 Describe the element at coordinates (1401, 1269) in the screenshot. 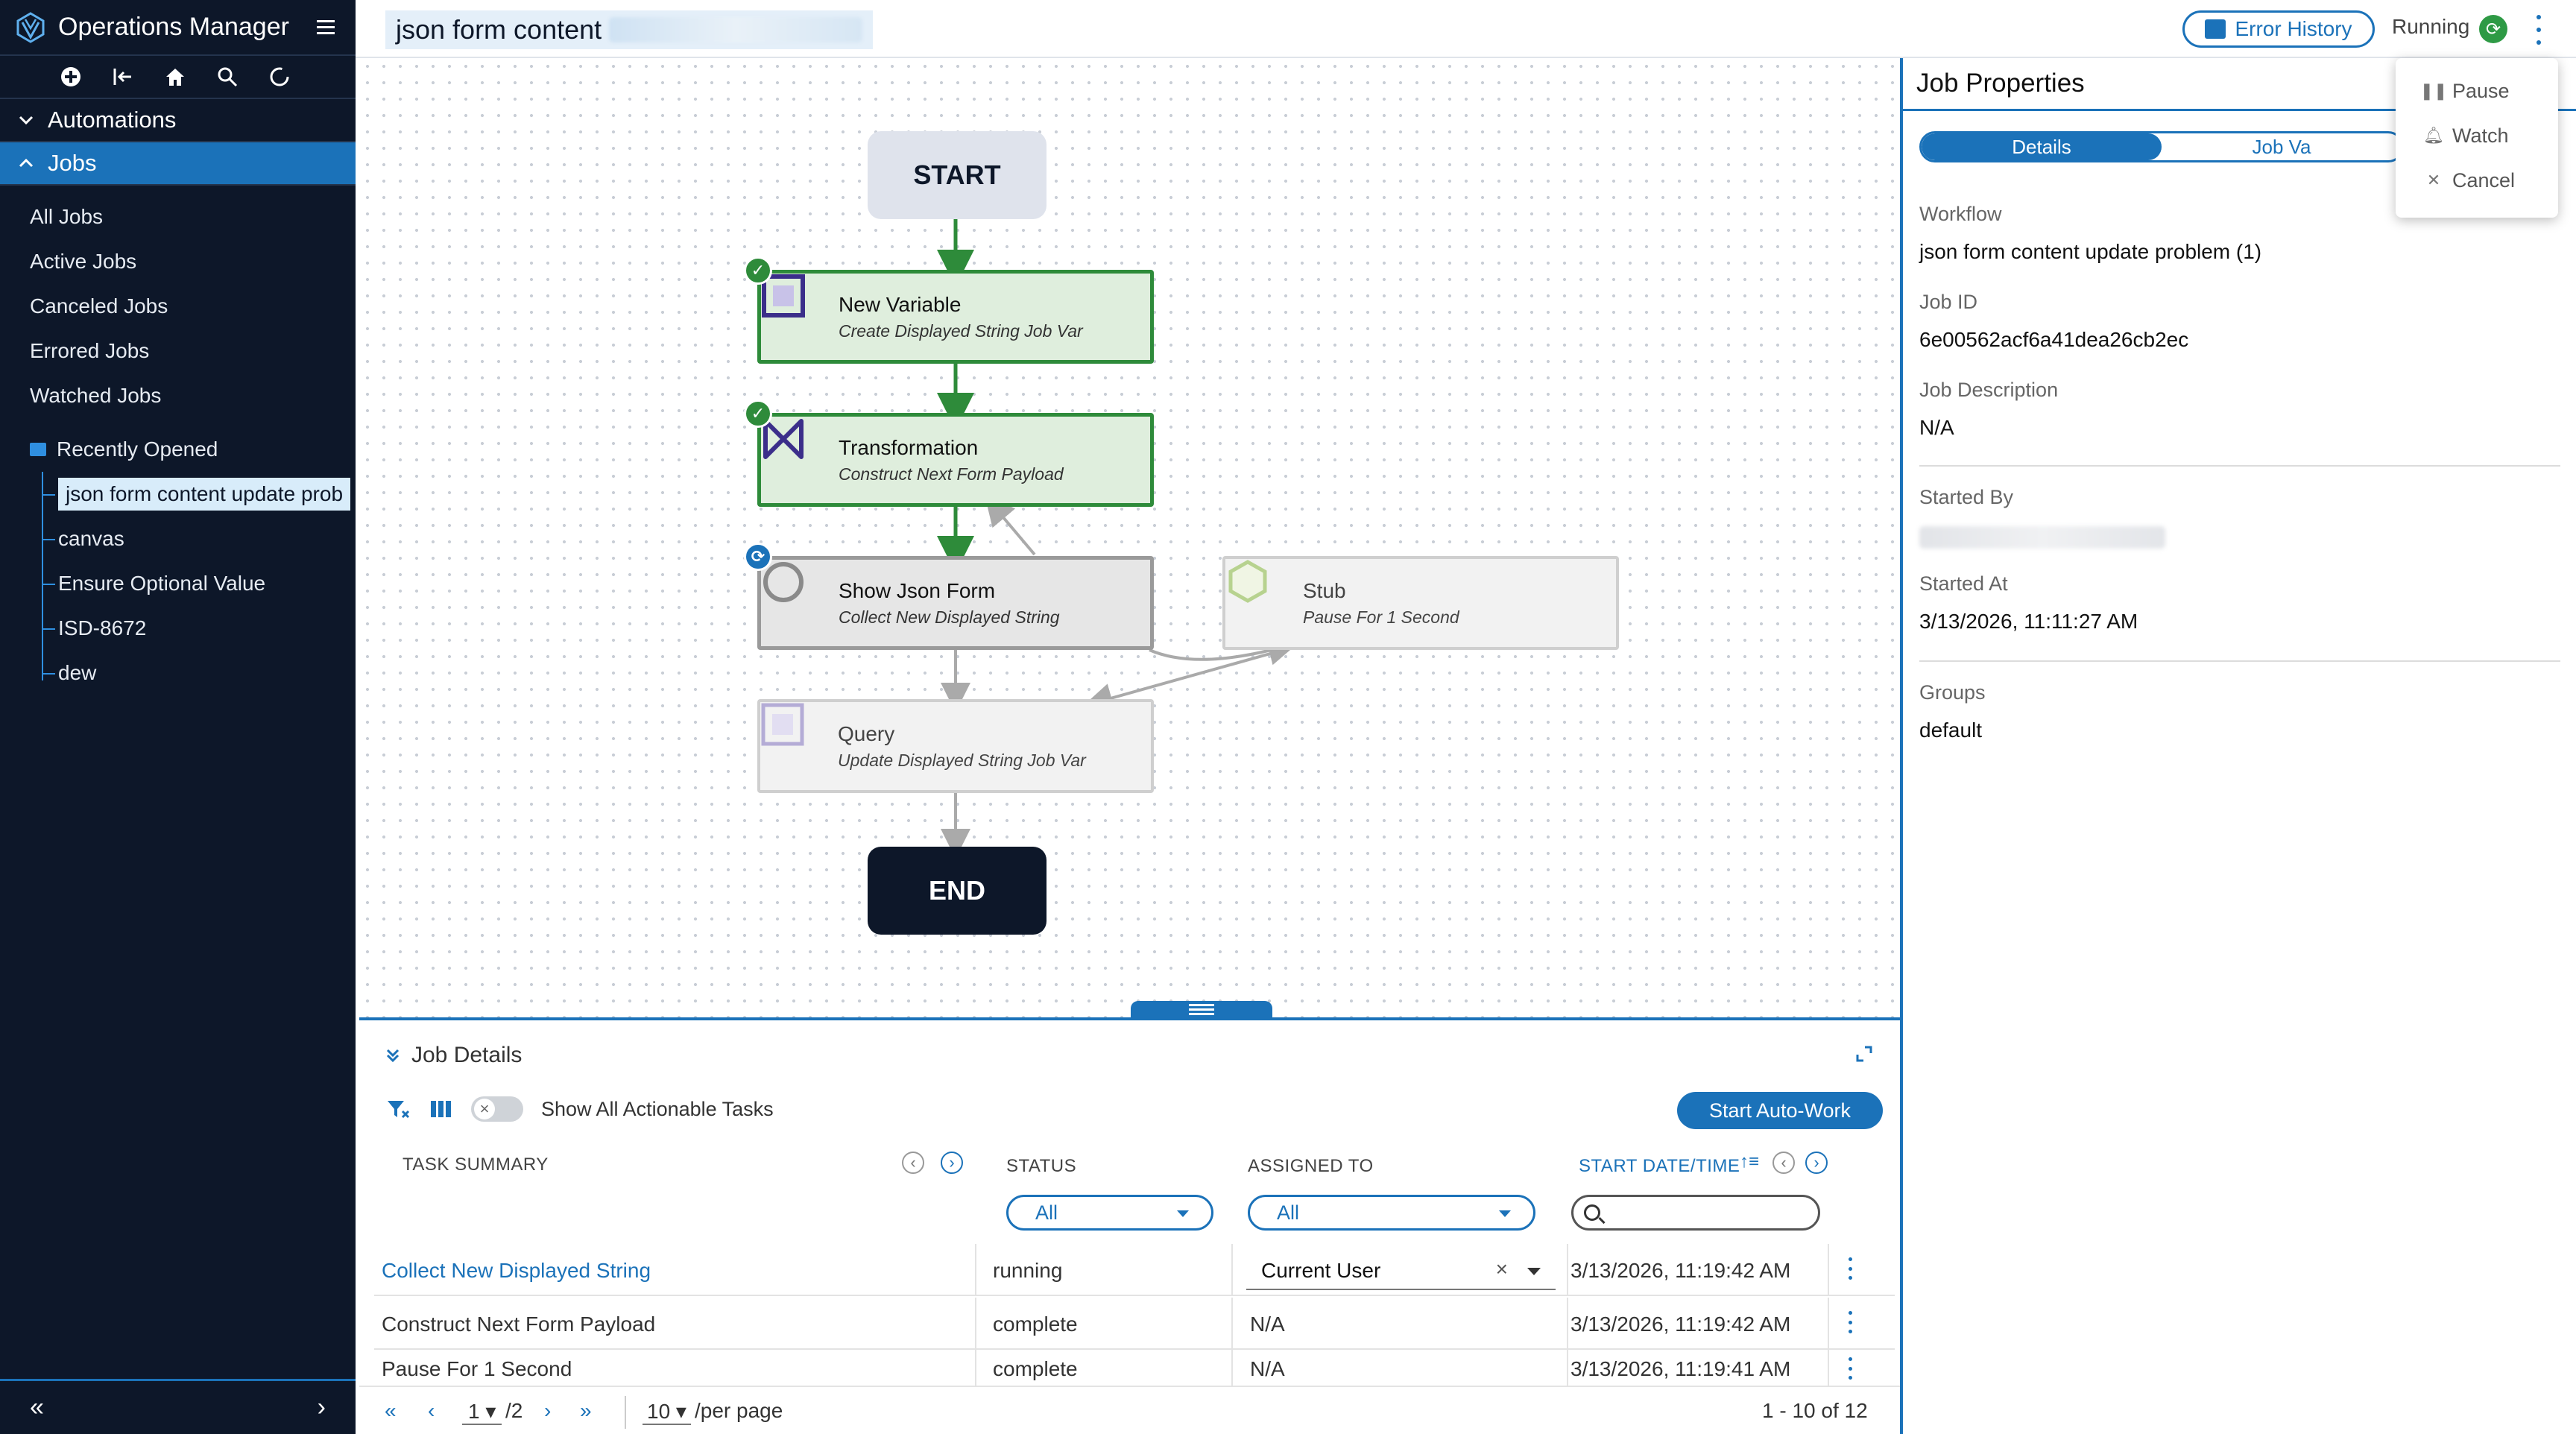

I see `assignee-select: Current User ×` at that location.